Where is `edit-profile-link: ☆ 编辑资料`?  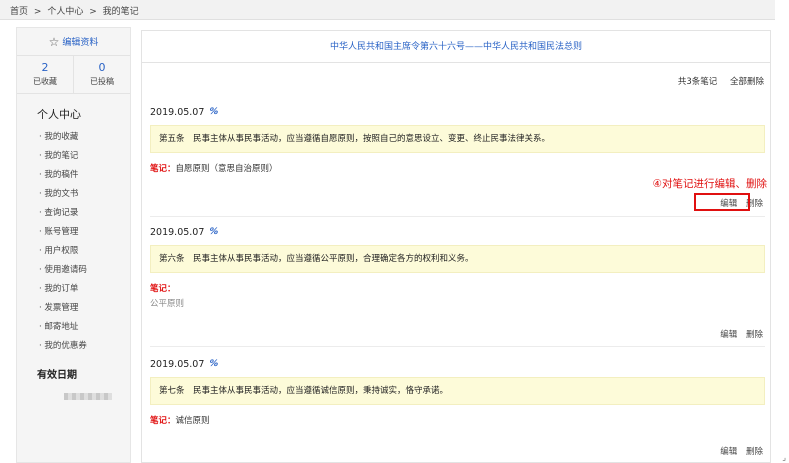 edit-profile-link: ☆ 编辑资料 is located at coordinates (73, 42).